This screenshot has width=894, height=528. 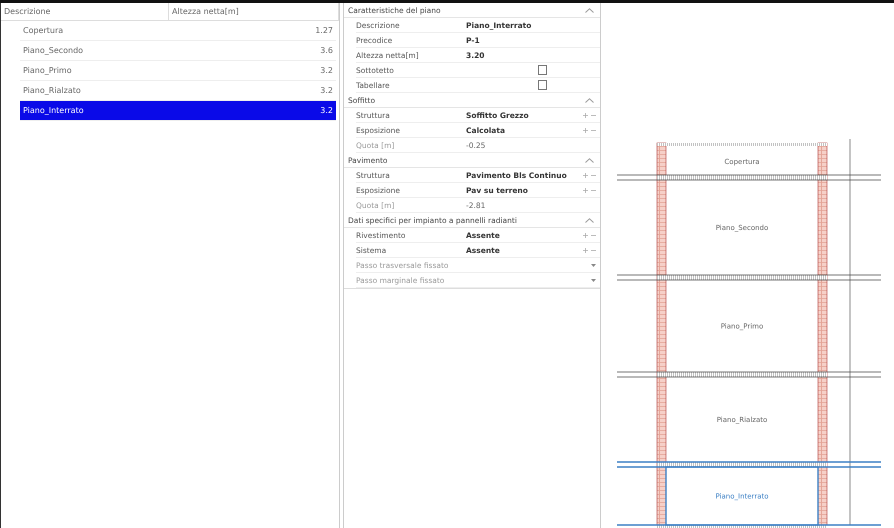 I want to click on table-row: Copertura 1.27, so click(x=178, y=31).